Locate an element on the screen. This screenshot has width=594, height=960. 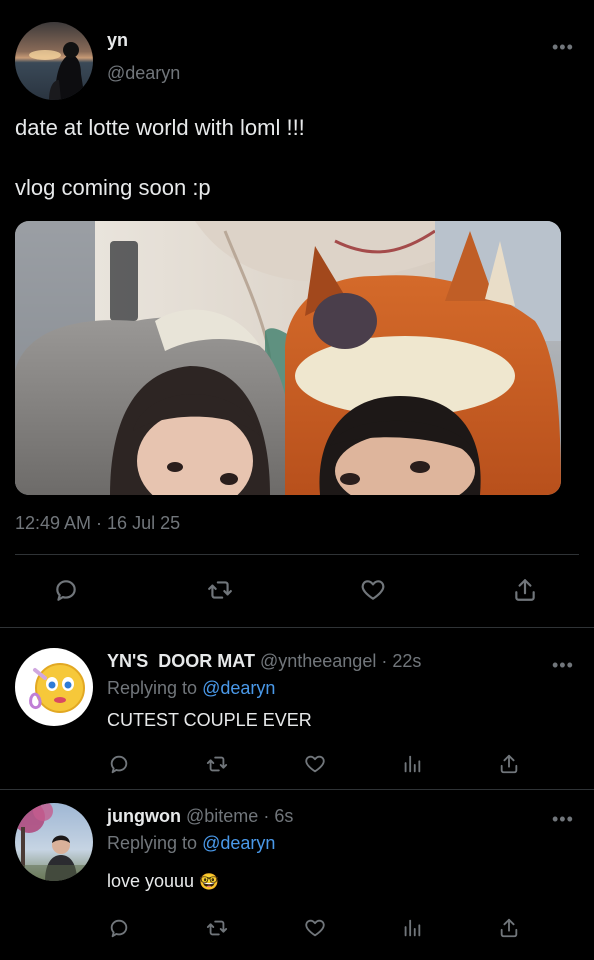
tweet-text-line-1: date at lotte world with loml !!! is located at coordinates (160, 127).